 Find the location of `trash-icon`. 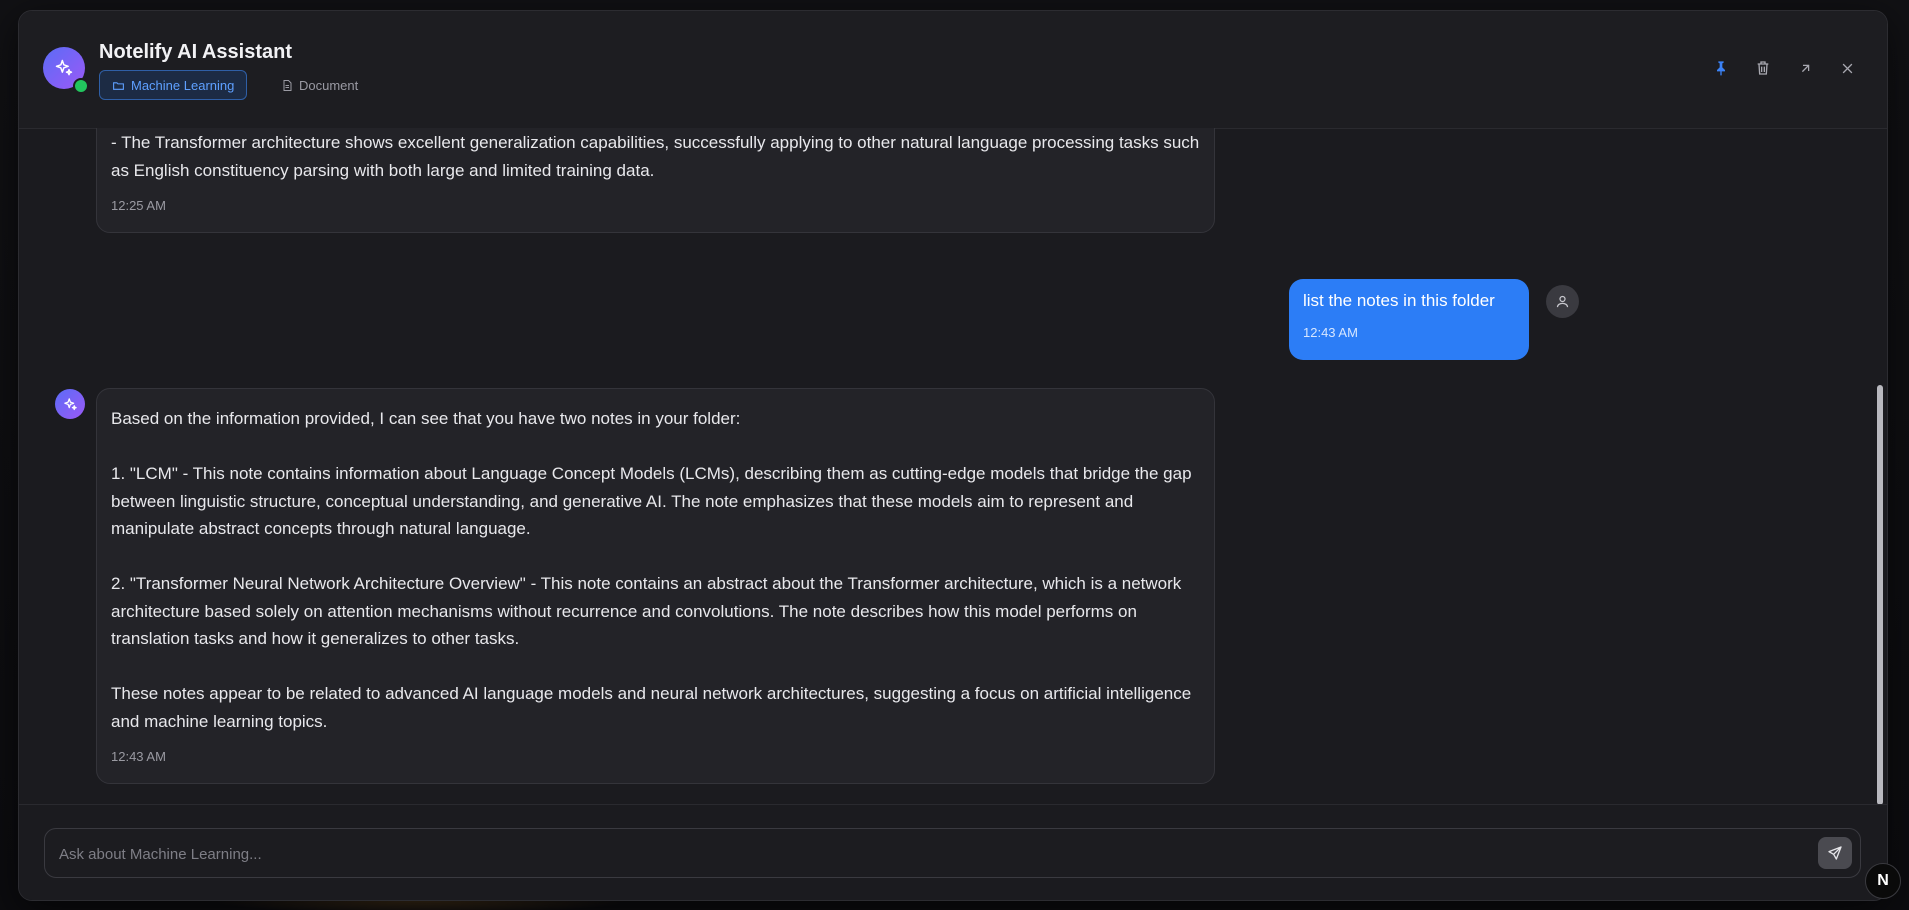

trash-icon is located at coordinates (1763, 68).